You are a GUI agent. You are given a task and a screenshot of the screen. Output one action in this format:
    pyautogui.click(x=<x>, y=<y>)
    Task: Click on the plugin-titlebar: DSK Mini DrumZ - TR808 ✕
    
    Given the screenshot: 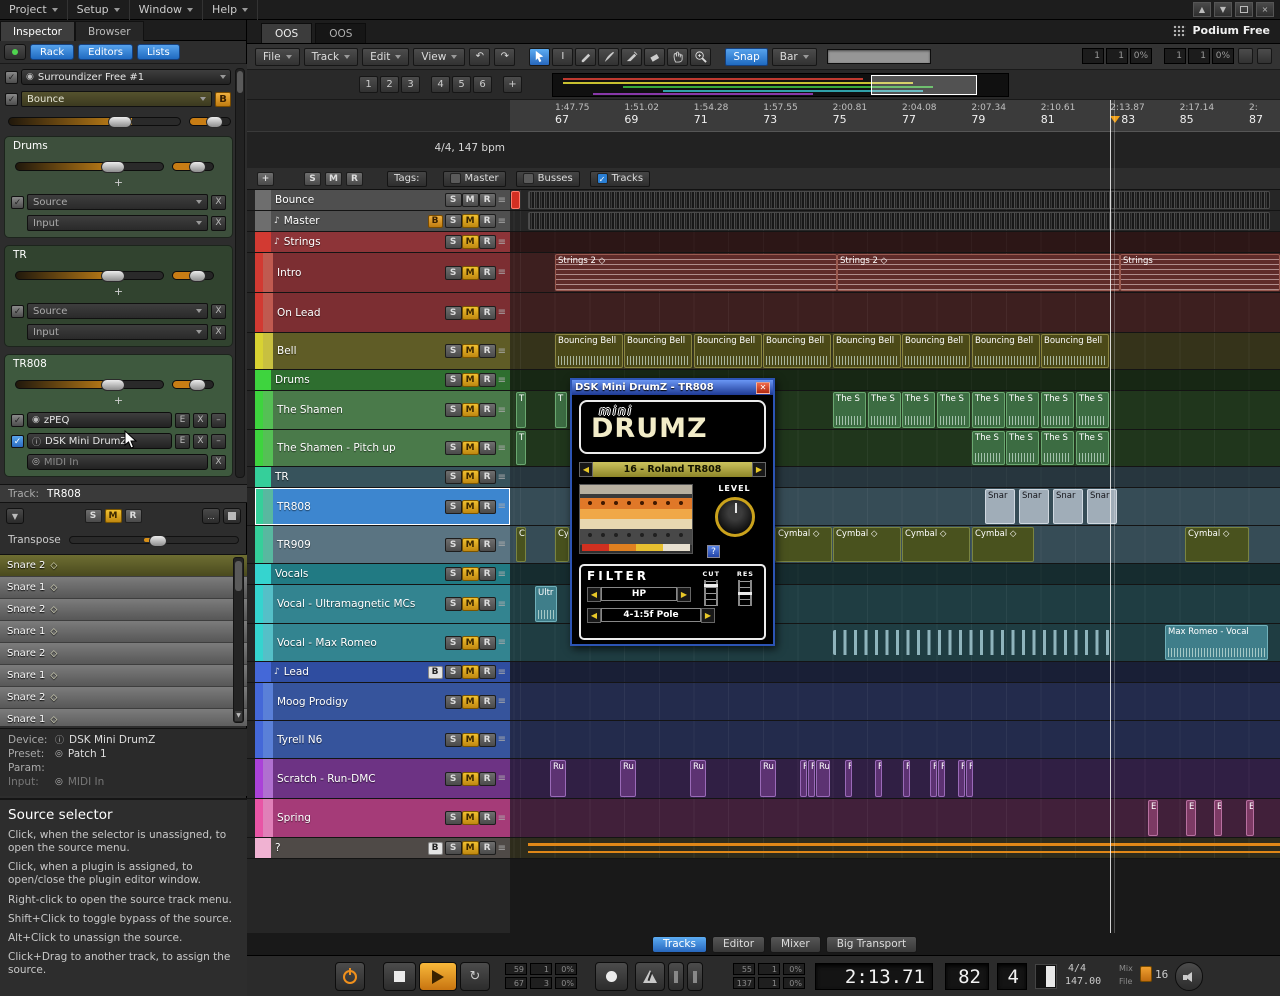 What is the action you would take?
    pyautogui.click(x=672, y=387)
    